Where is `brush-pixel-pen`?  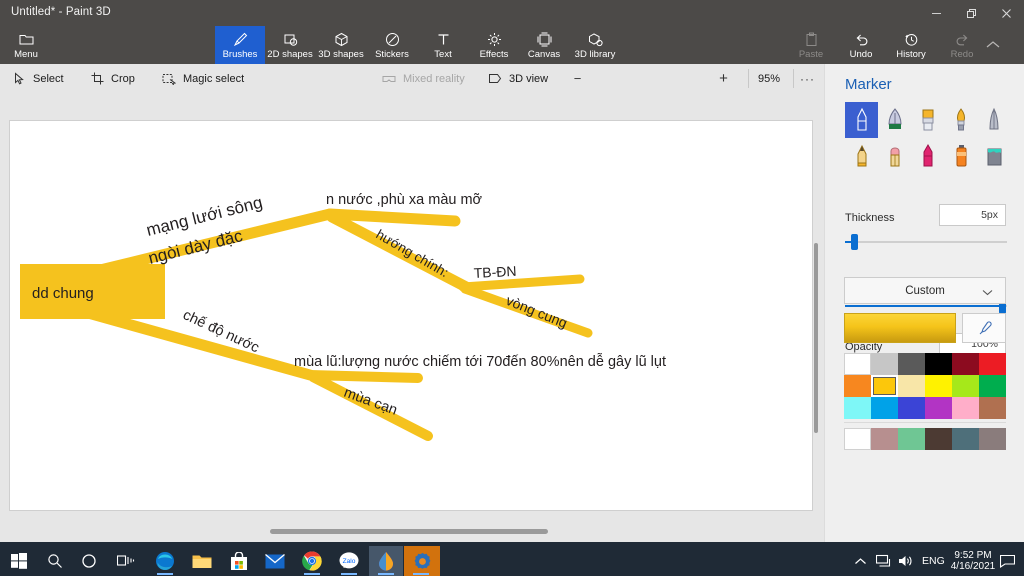
brush-pixel-pen is located at coordinates (994, 120).